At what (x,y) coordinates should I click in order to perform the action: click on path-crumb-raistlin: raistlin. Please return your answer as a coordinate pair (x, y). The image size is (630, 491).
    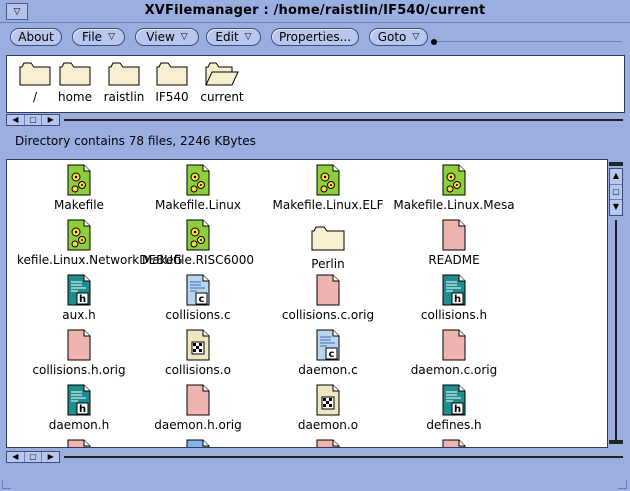
    Looking at the image, I should click on (124, 83).